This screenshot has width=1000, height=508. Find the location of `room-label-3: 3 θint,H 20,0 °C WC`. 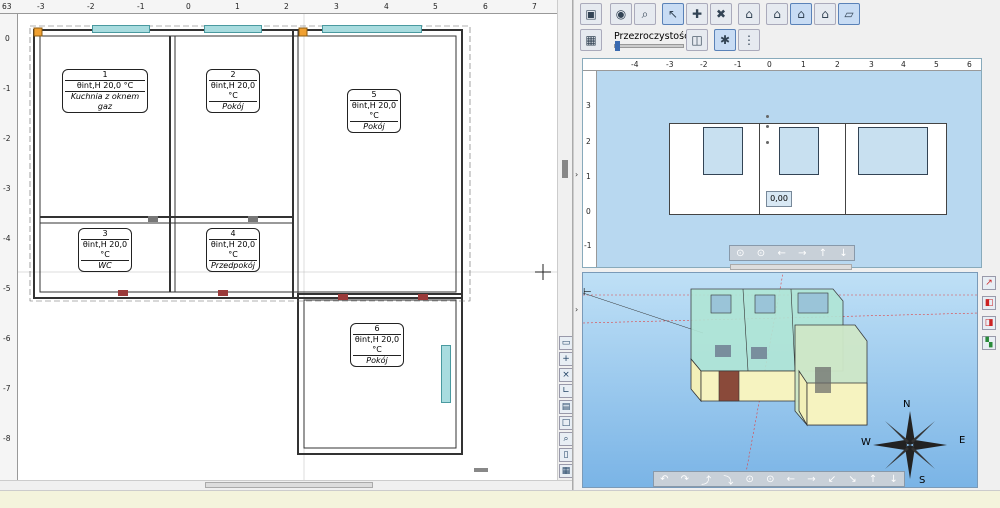

room-label-3: 3 θint,H 20,0 °C WC is located at coordinates (105, 250).